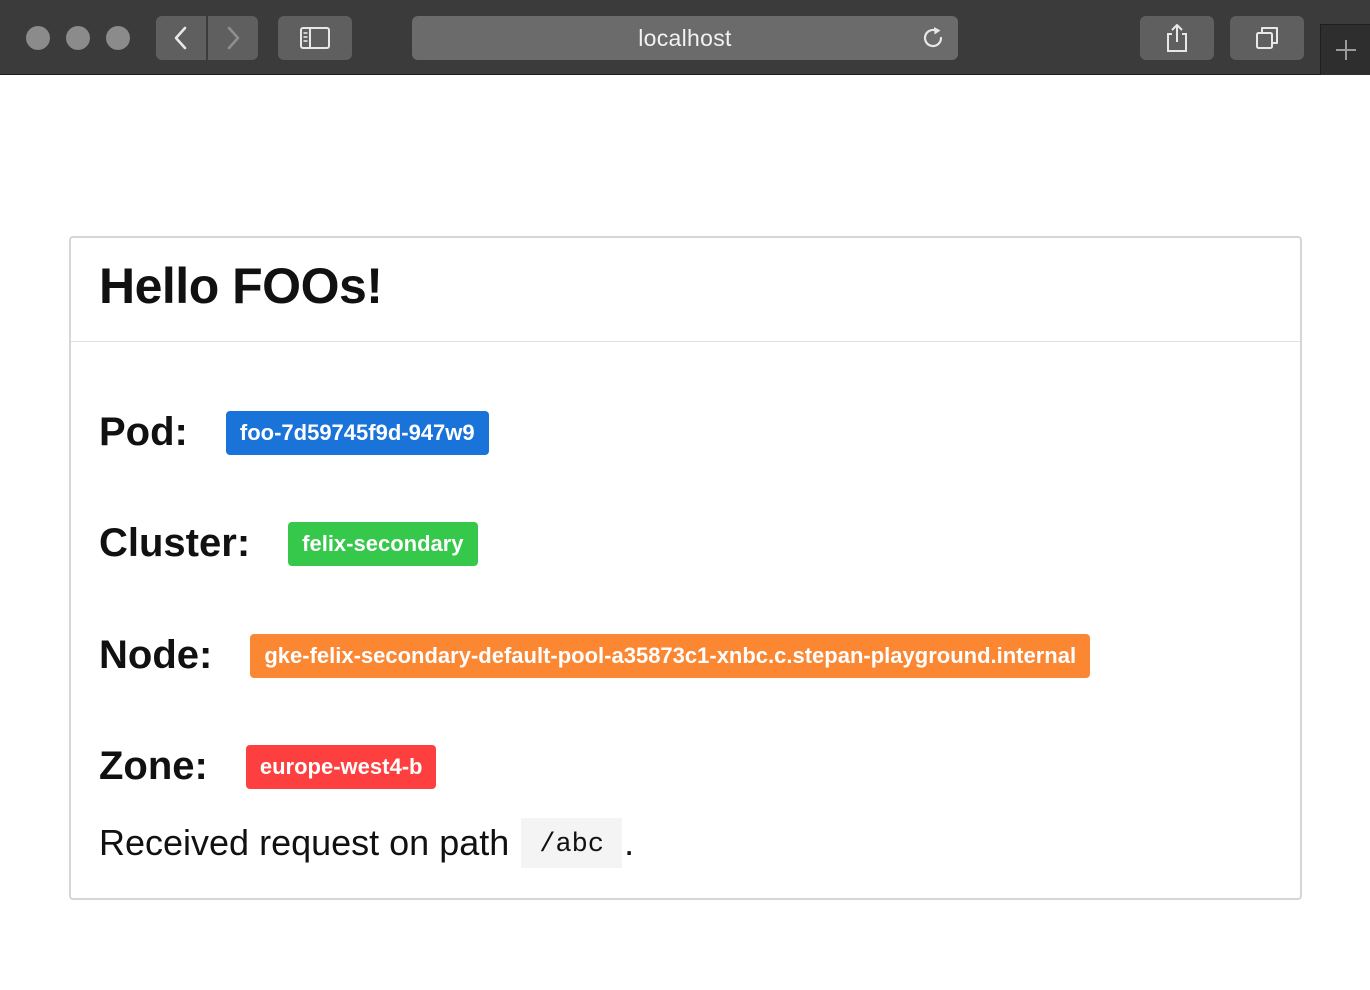 The width and height of the screenshot is (1370, 990). I want to click on browser-toolbar: localhost, so click(685, 37).